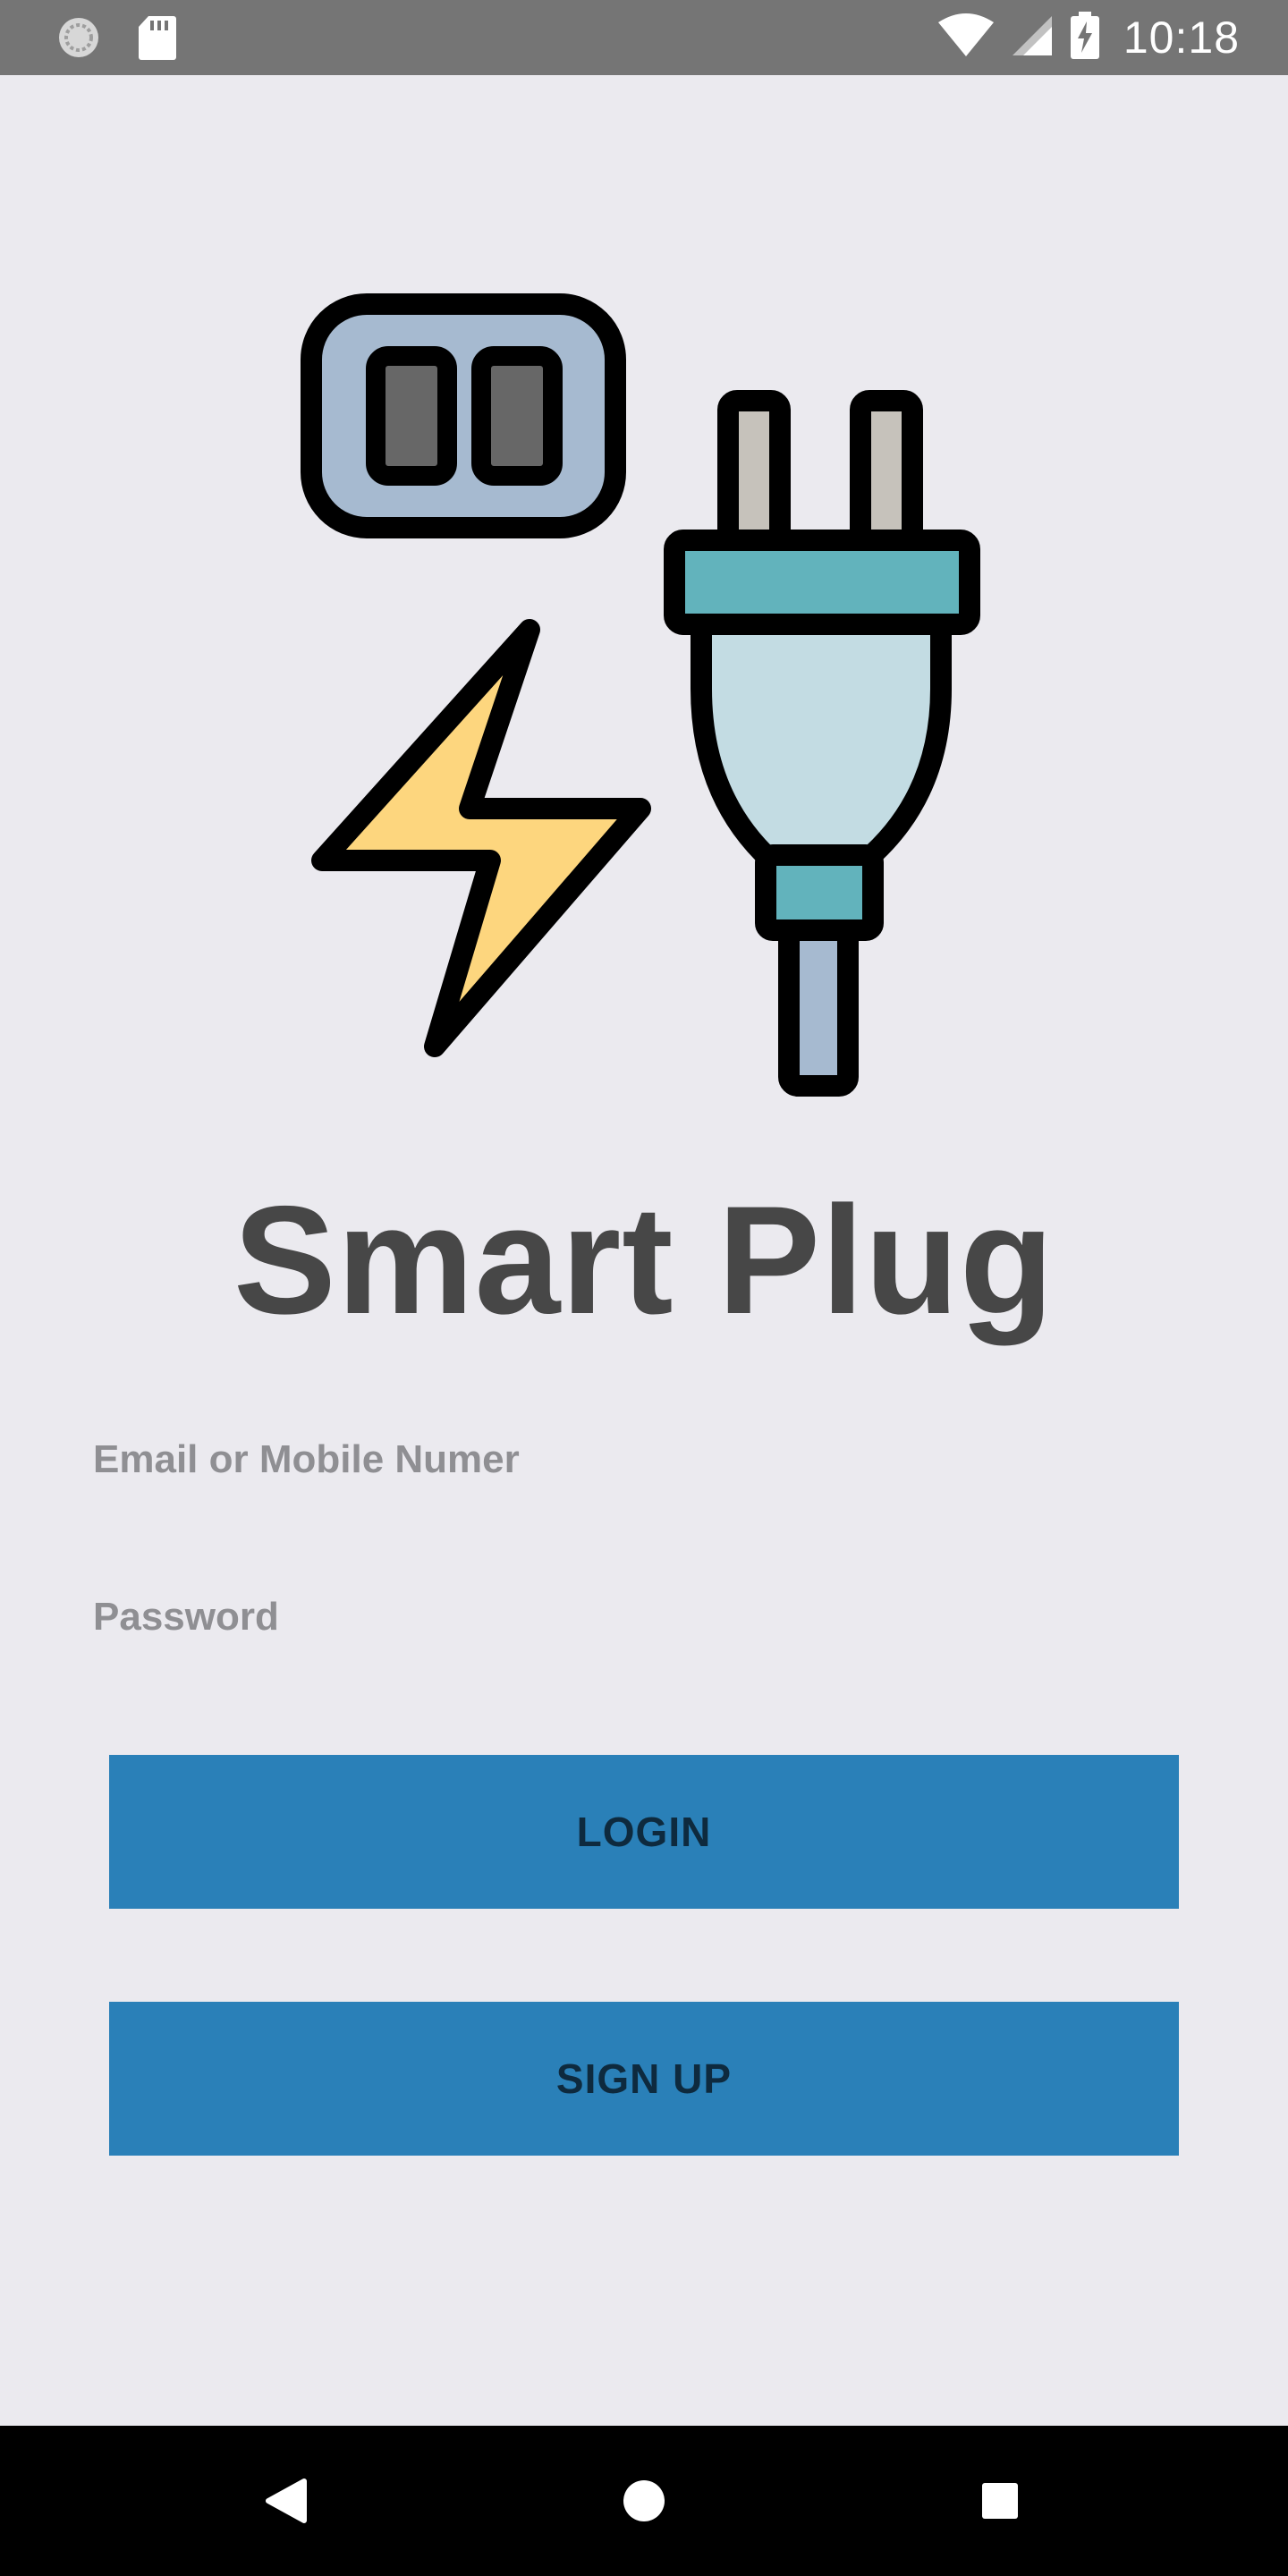 The image size is (1288, 2576). What do you see at coordinates (822, 743) in the screenshot?
I see `plug-icon` at bounding box center [822, 743].